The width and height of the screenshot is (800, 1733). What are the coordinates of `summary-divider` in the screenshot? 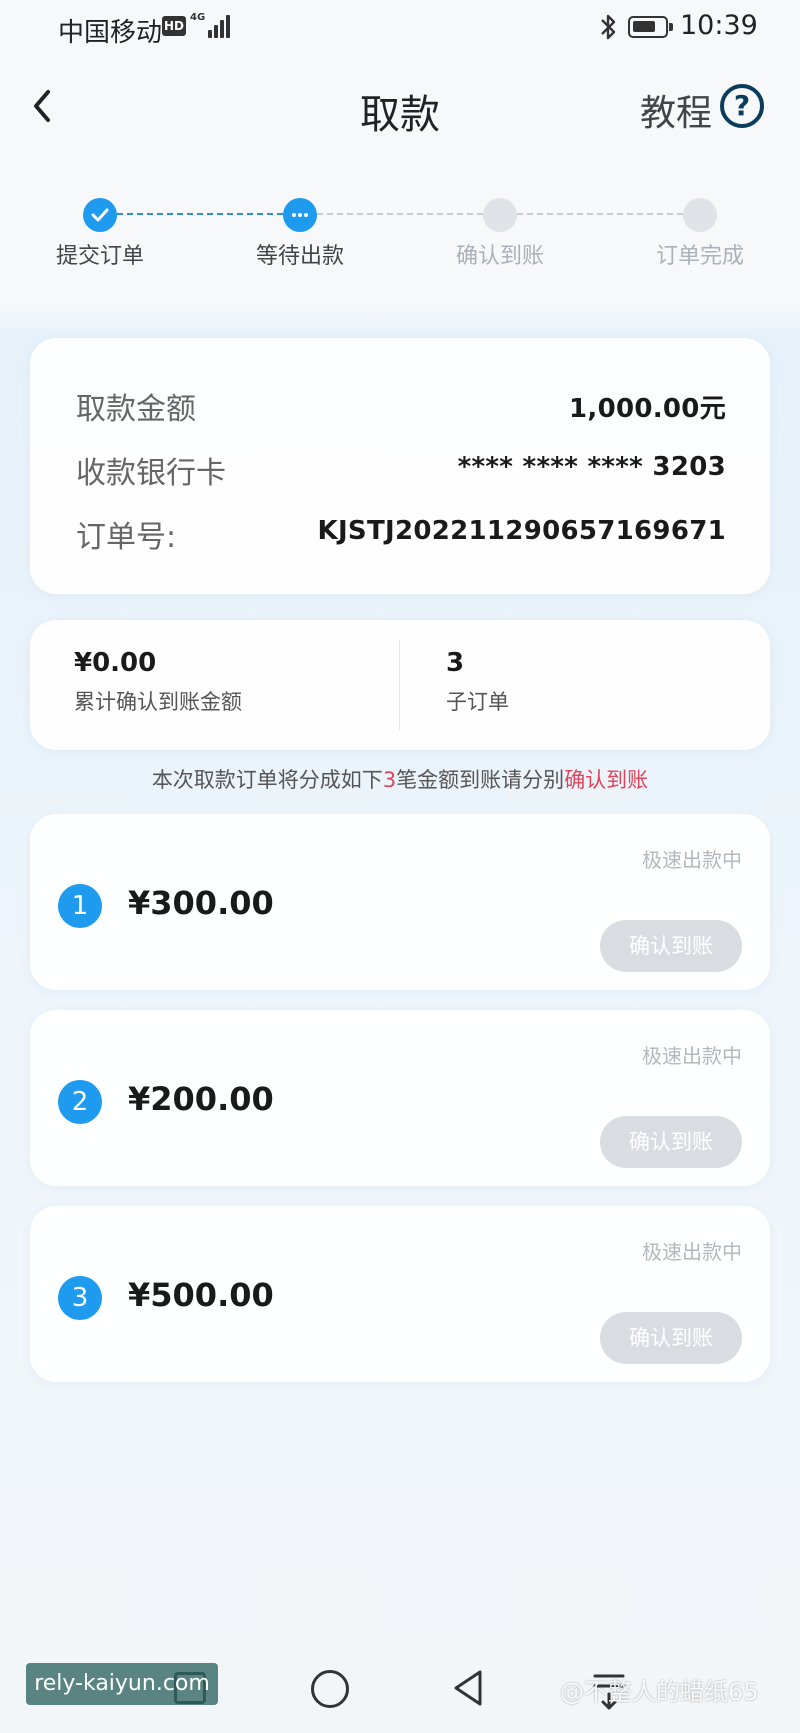 It's located at (399, 685).